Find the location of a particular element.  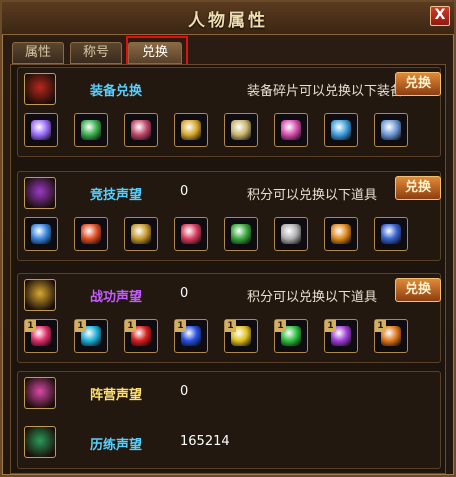

section-name: 战功声望 is located at coordinates (116, 297).